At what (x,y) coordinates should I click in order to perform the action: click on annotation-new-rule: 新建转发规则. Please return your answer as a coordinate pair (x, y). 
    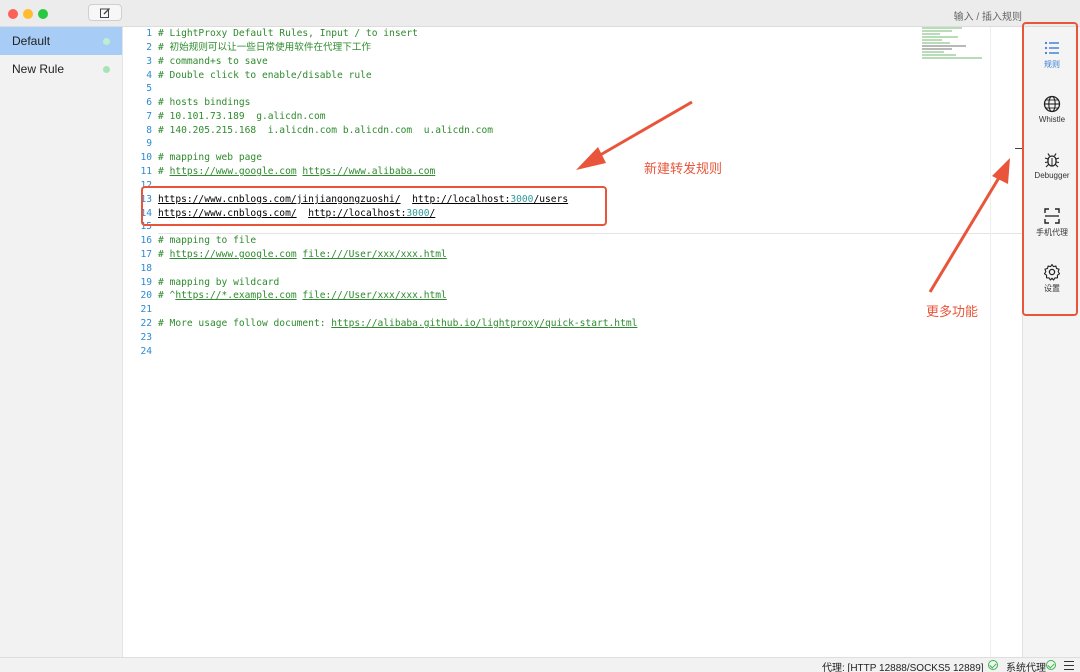
    Looking at the image, I should click on (683, 168).